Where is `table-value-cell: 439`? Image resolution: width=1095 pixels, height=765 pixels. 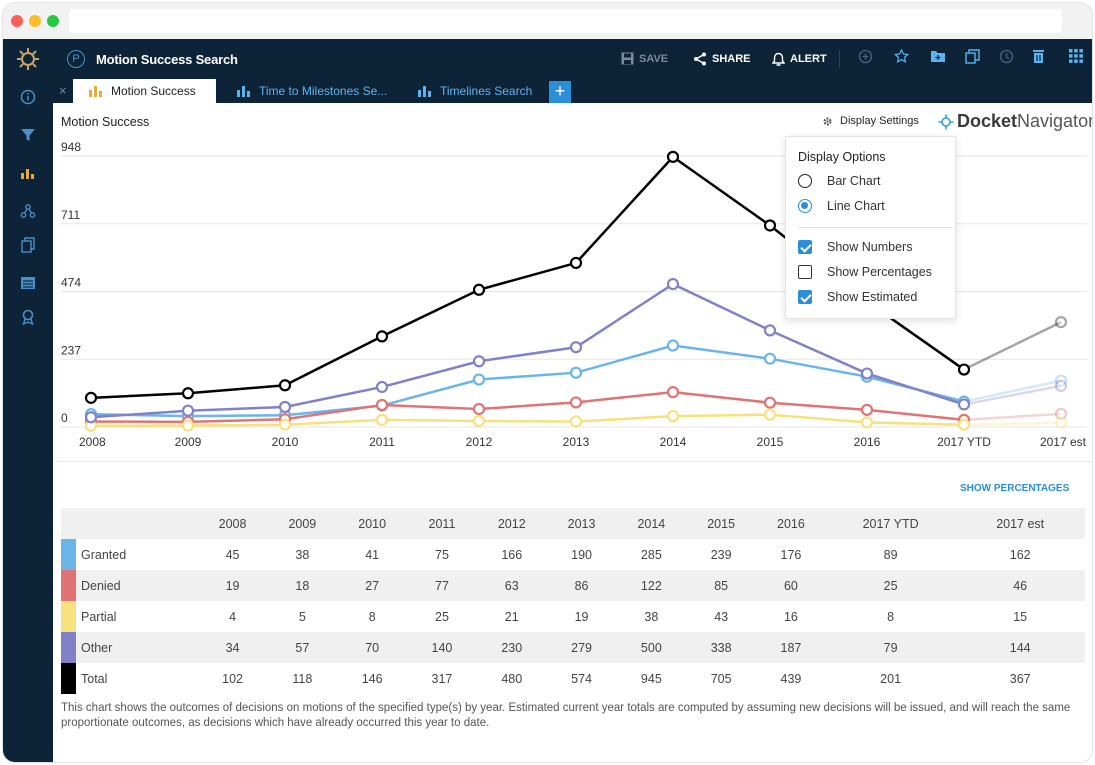 table-value-cell: 439 is located at coordinates (791, 678).